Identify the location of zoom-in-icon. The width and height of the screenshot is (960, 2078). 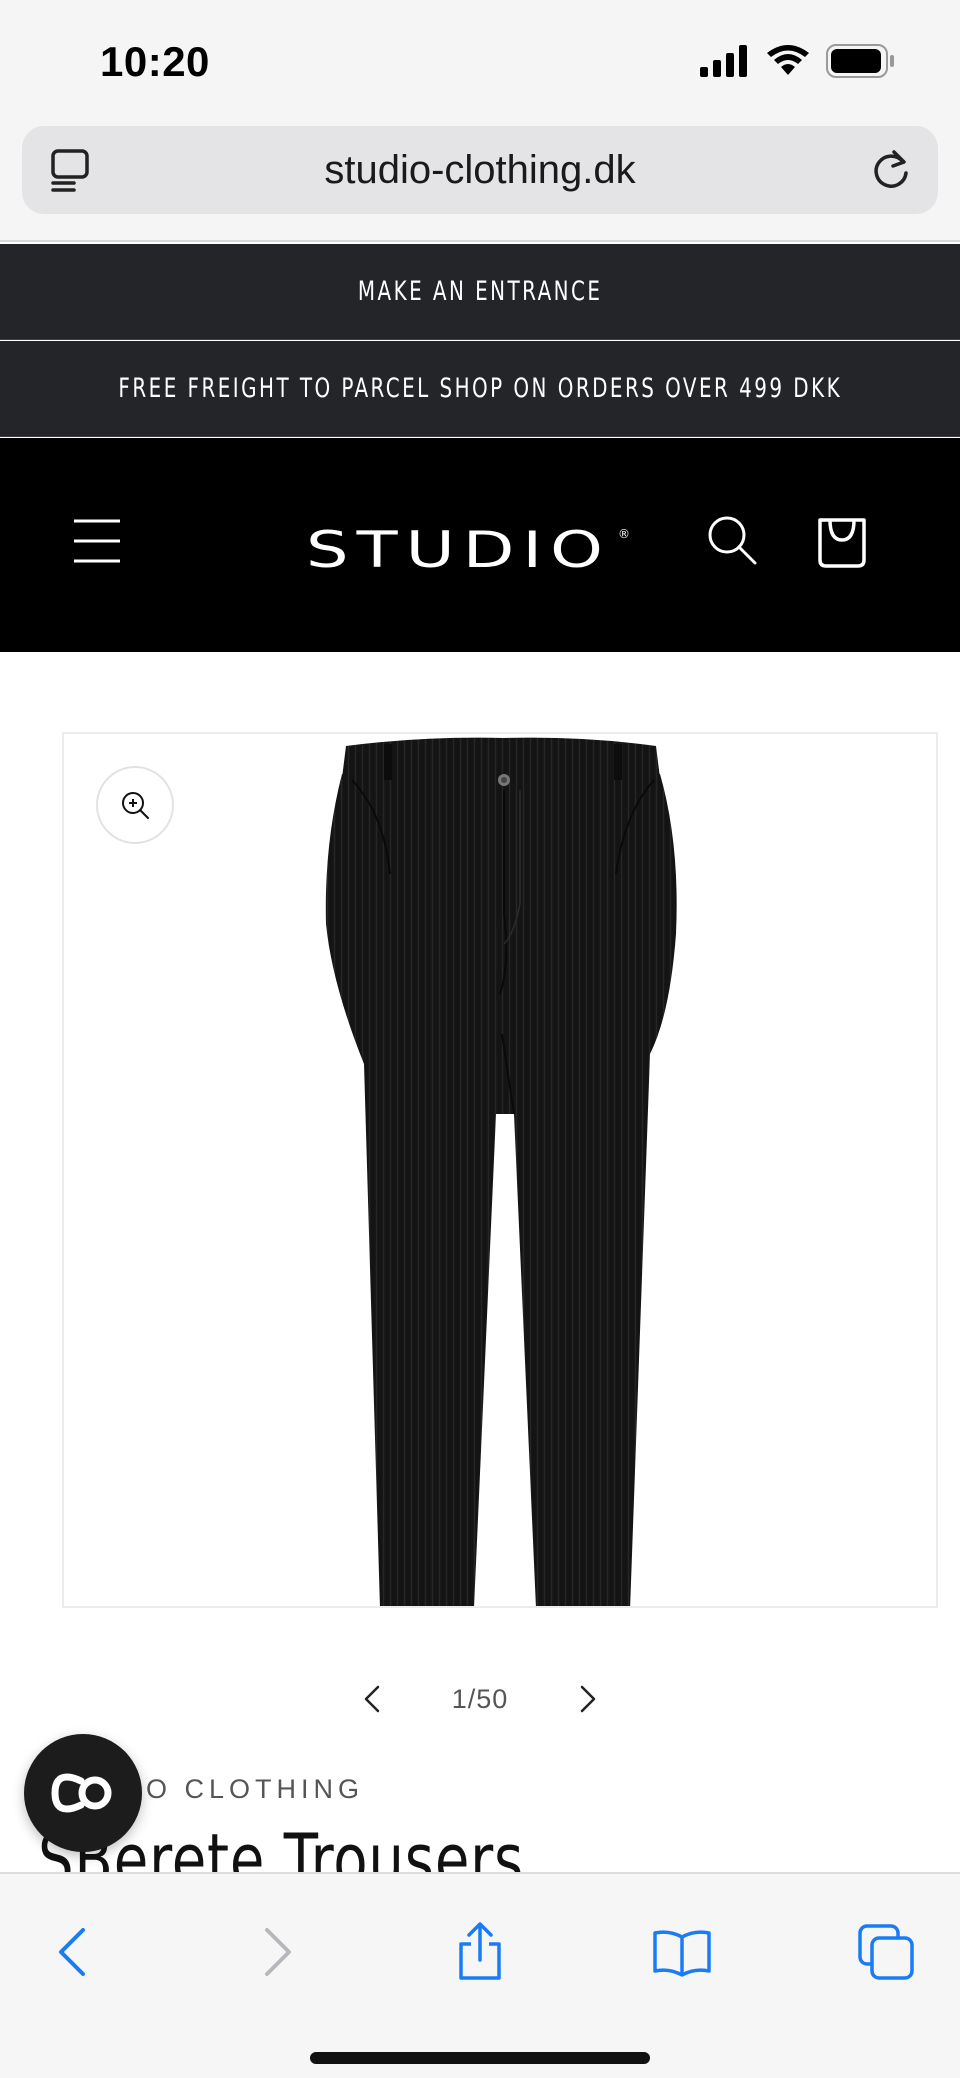
(135, 805).